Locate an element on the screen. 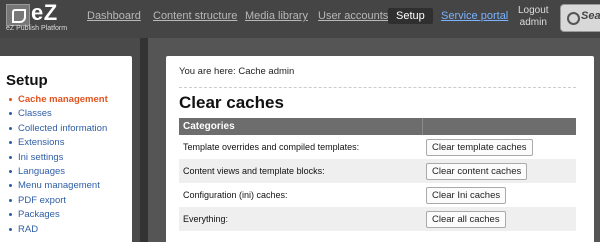 The width and height of the screenshot is (600, 242). cache-label: Everything: is located at coordinates (300, 219).